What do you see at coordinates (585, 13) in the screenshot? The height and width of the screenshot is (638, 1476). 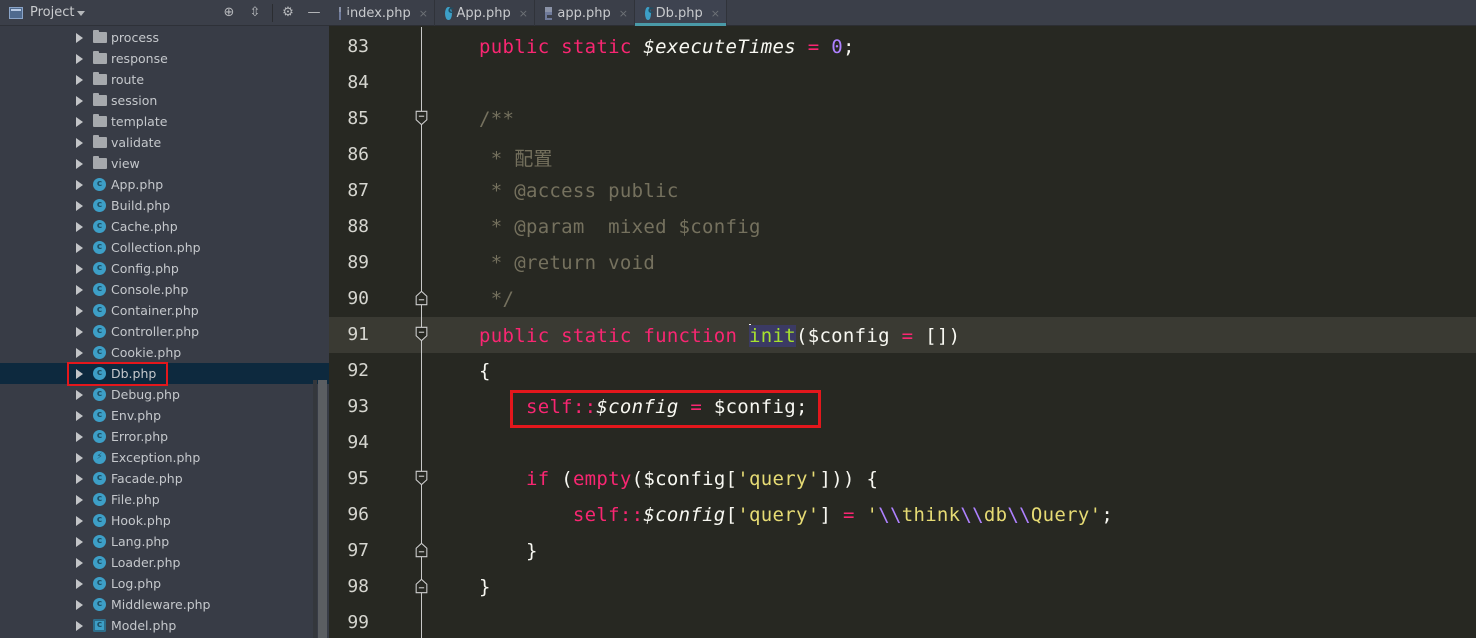 I see `tab-app-php: app.php ×` at bounding box center [585, 13].